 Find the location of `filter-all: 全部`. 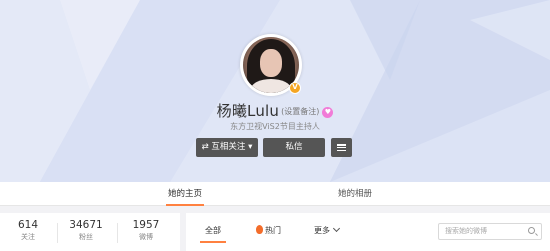

filter-all: 全部 is located at coordinates (213, 232).